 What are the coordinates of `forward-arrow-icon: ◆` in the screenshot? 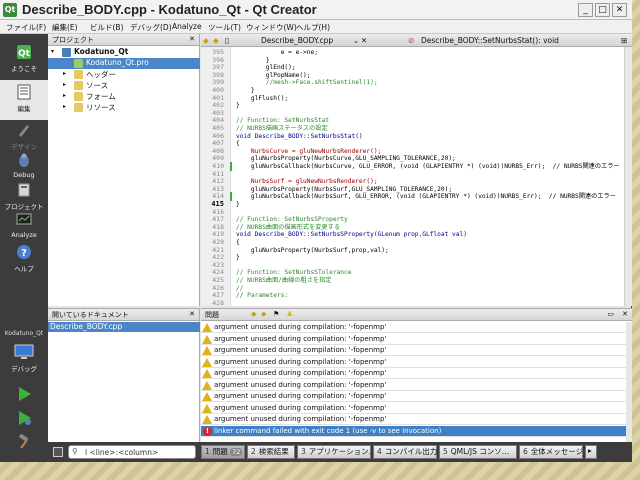 It's located at (216, 40).